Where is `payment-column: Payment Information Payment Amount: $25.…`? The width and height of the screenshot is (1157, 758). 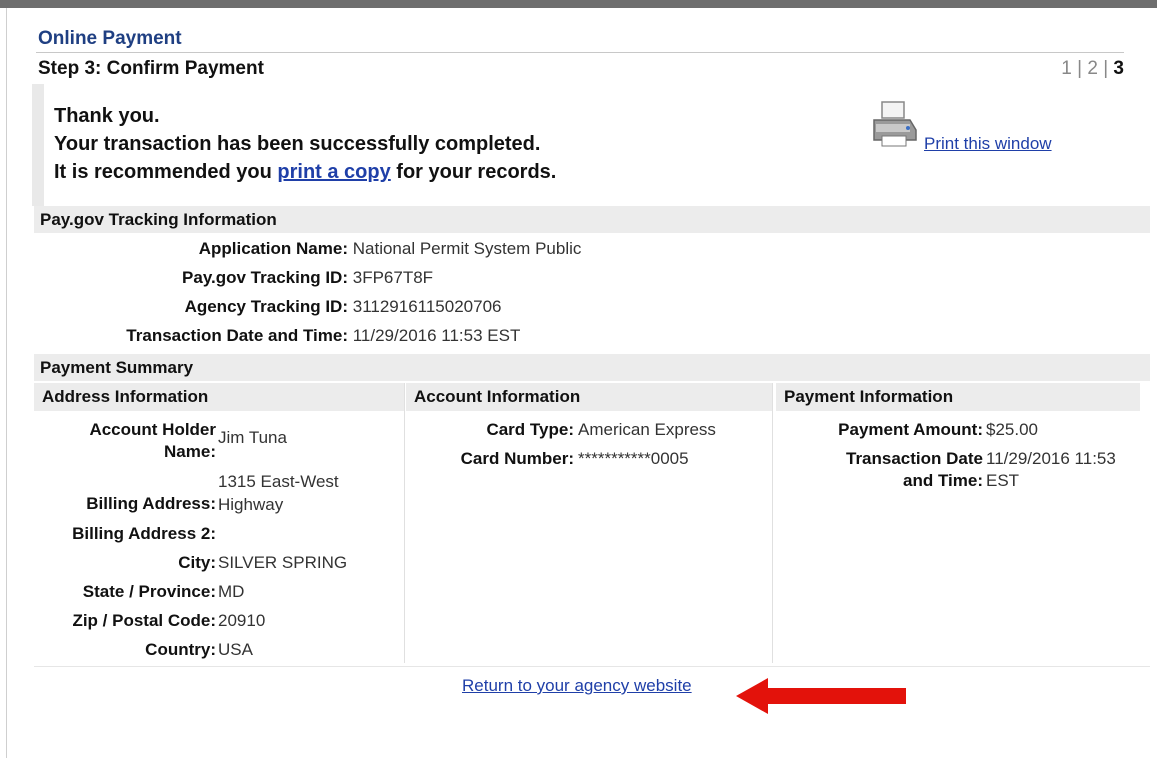 payment-column: Payment Information Payment Amount: $25.… is located at coordinates (958, 523).